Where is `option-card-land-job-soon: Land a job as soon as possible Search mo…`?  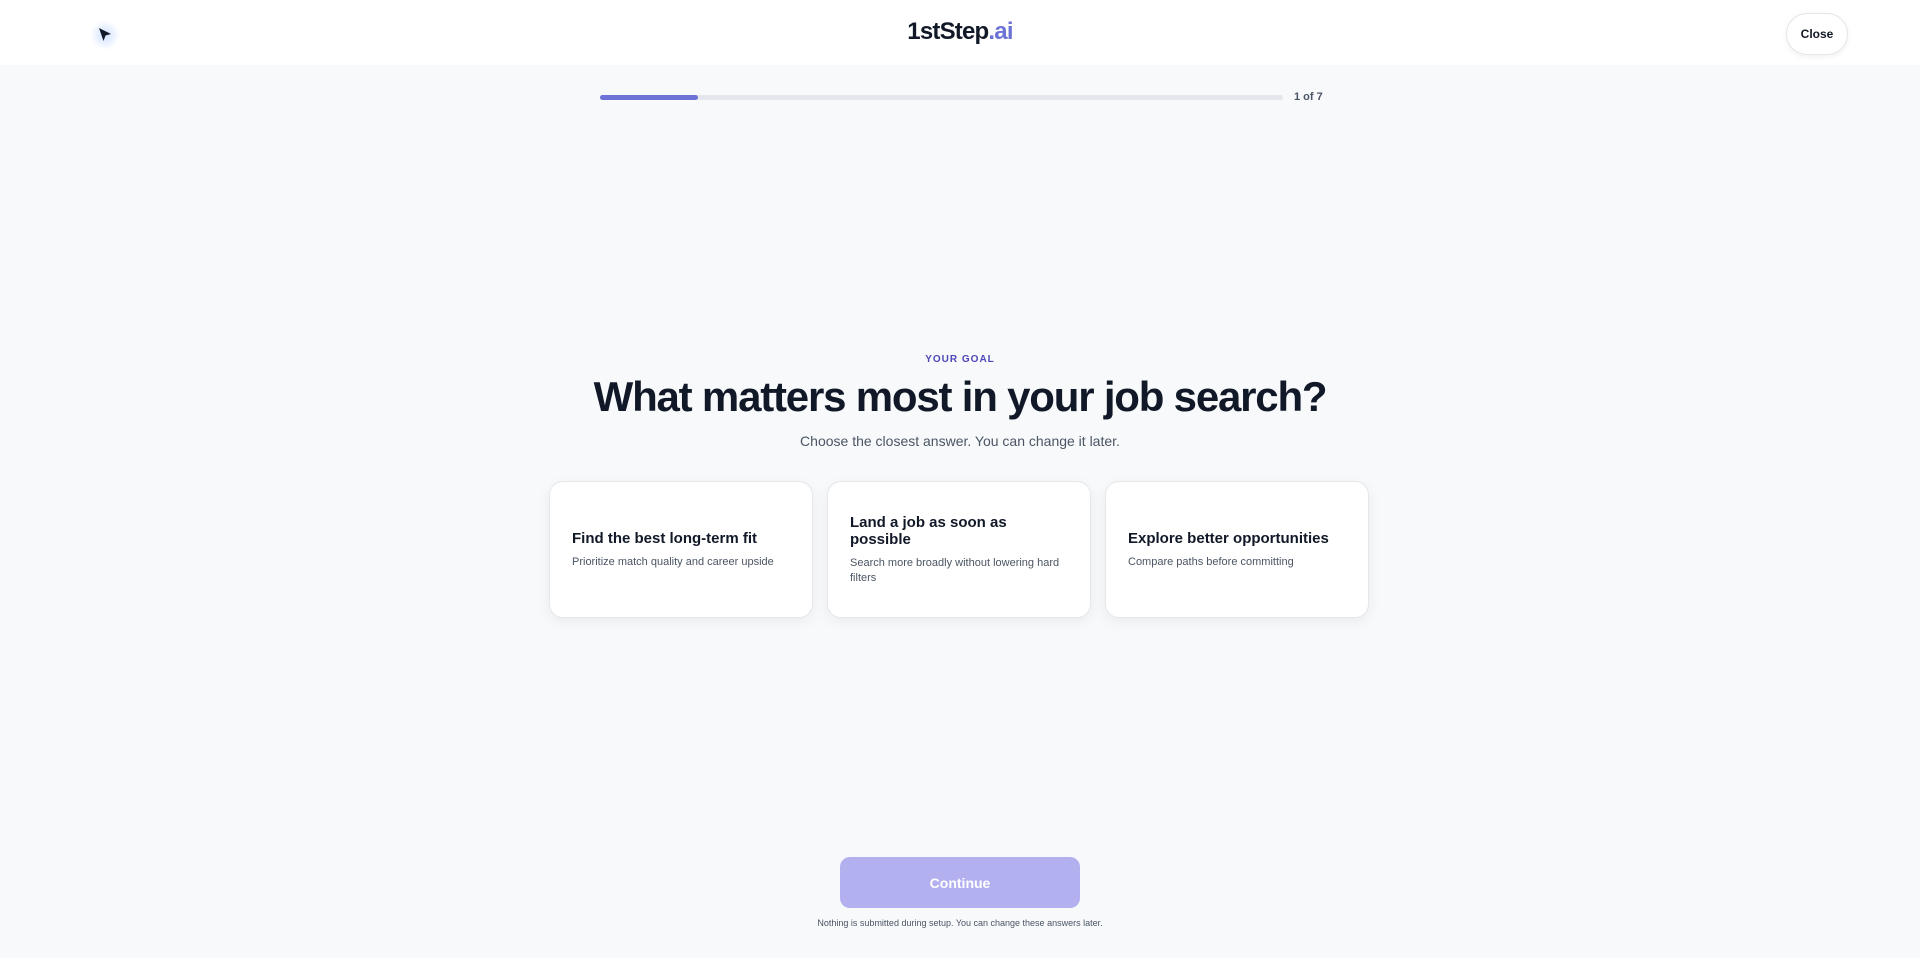
option-card-land-job-soon: Land a job as soon as possible Search mo… is located at coordinates (959, 549).